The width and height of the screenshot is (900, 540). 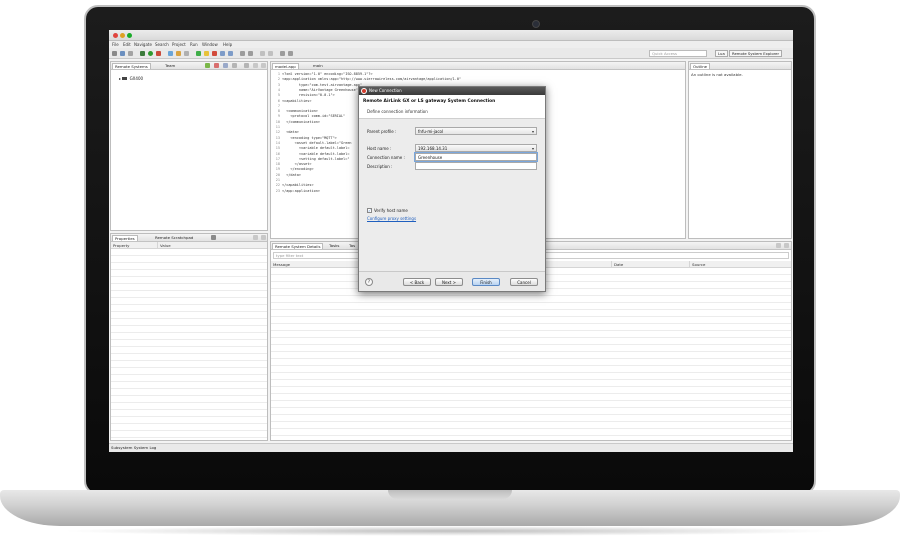 What do you see at coordinates (174, 238) in the screenshot?
I see `tab-remote-scratchpad: Remote Scratchpad` at bounding box center [174, 238].